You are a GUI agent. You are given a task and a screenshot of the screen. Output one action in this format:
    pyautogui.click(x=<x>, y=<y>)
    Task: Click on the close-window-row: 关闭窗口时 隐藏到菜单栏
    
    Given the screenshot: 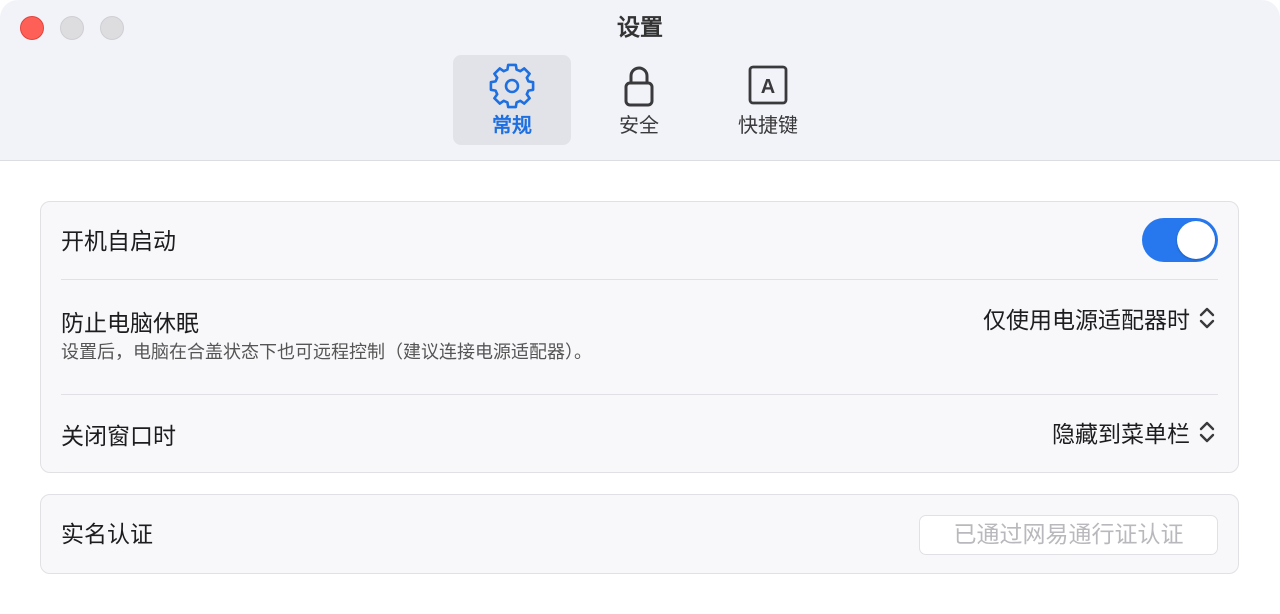 What is the action you would take?
    pyautogui.click(x=639, y=438)
    